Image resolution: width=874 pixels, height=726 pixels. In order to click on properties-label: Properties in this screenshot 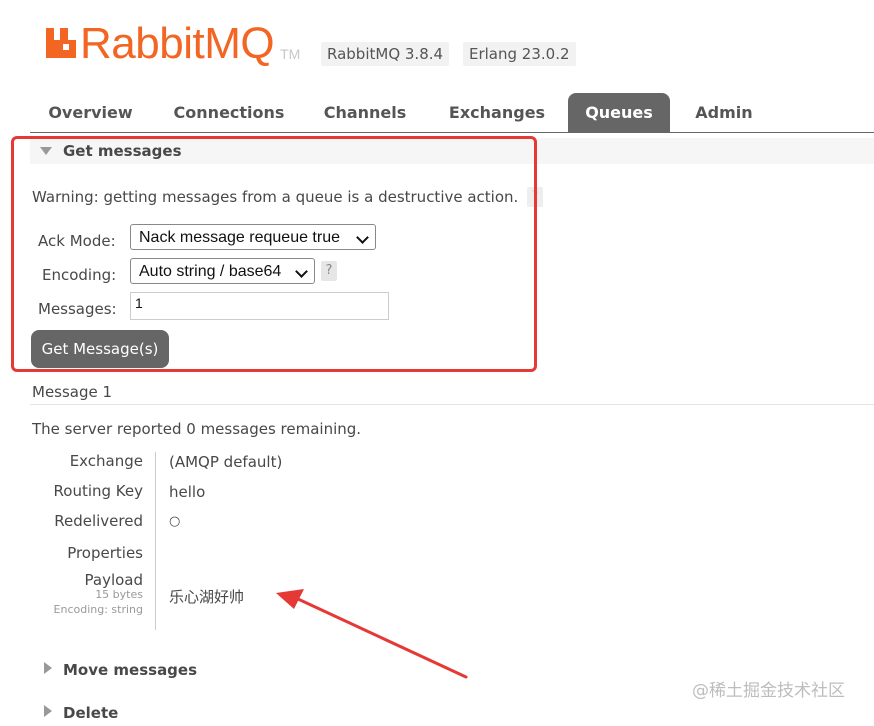, I will do `click(105, 553)`.